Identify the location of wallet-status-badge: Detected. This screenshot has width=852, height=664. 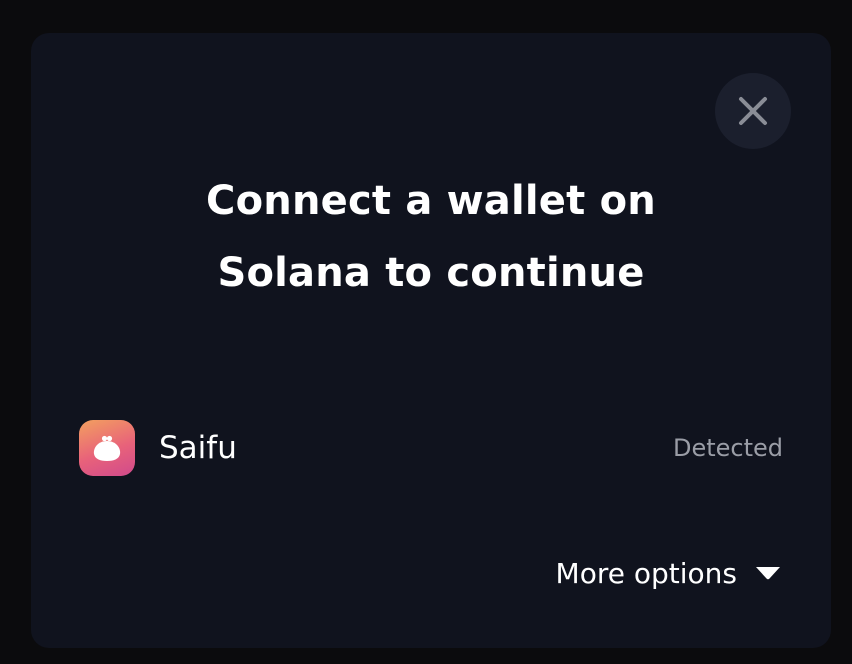
(727, 448).